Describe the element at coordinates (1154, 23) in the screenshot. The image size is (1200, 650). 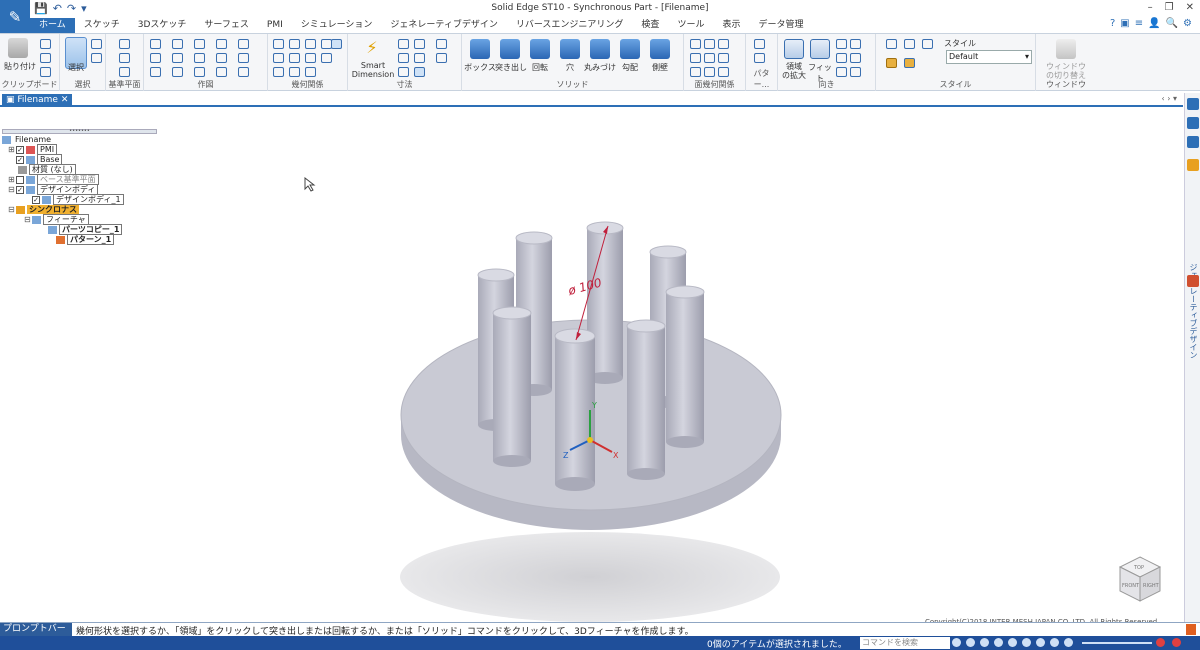
I see `user-icon: 👤` at that location.